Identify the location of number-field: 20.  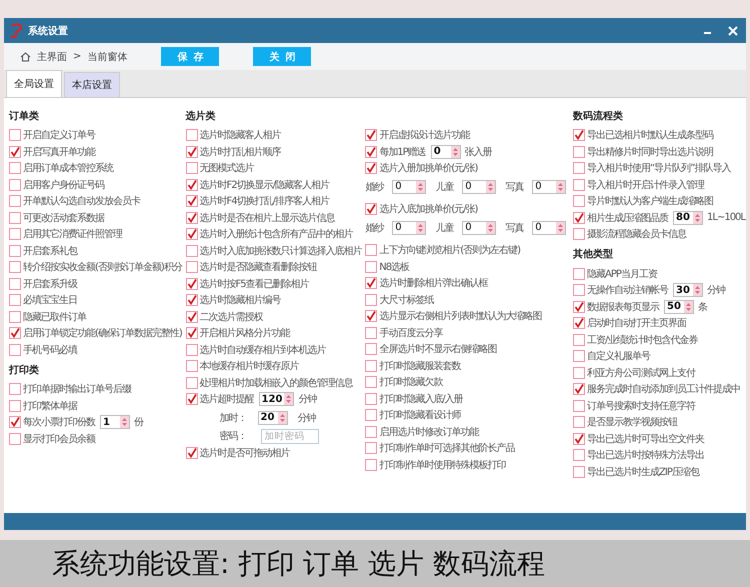
(273, 417).